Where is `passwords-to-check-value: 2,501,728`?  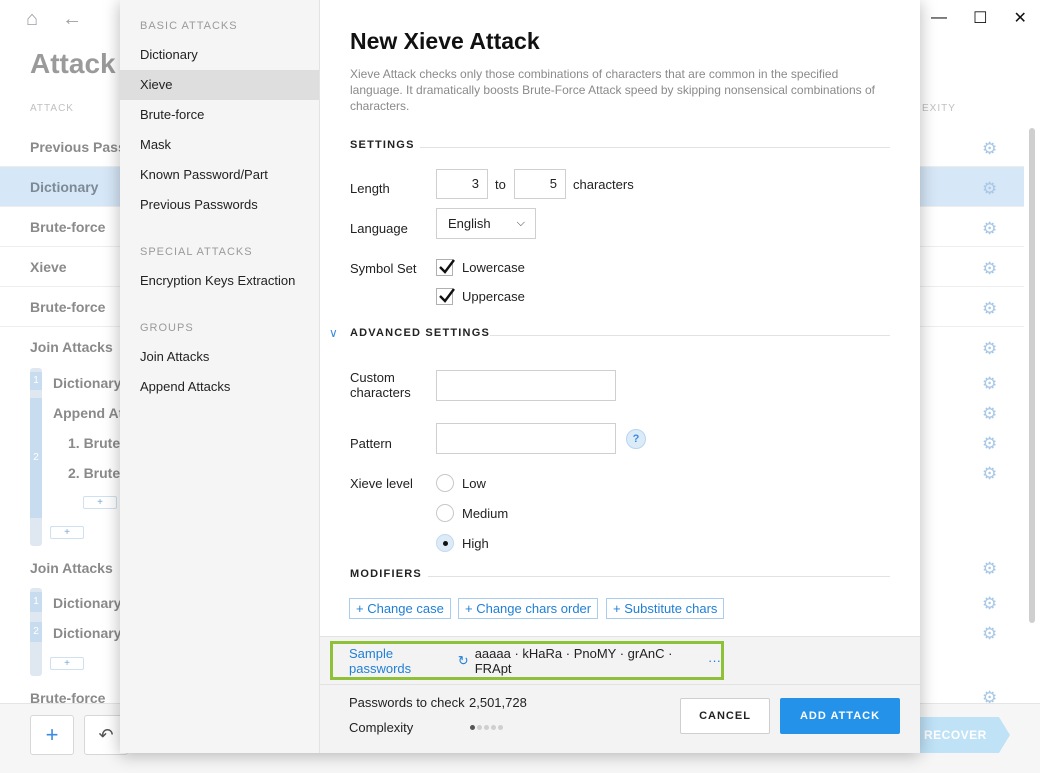
passwords-to-check-value: 2,501,728 is located at coordinates (498, 702).